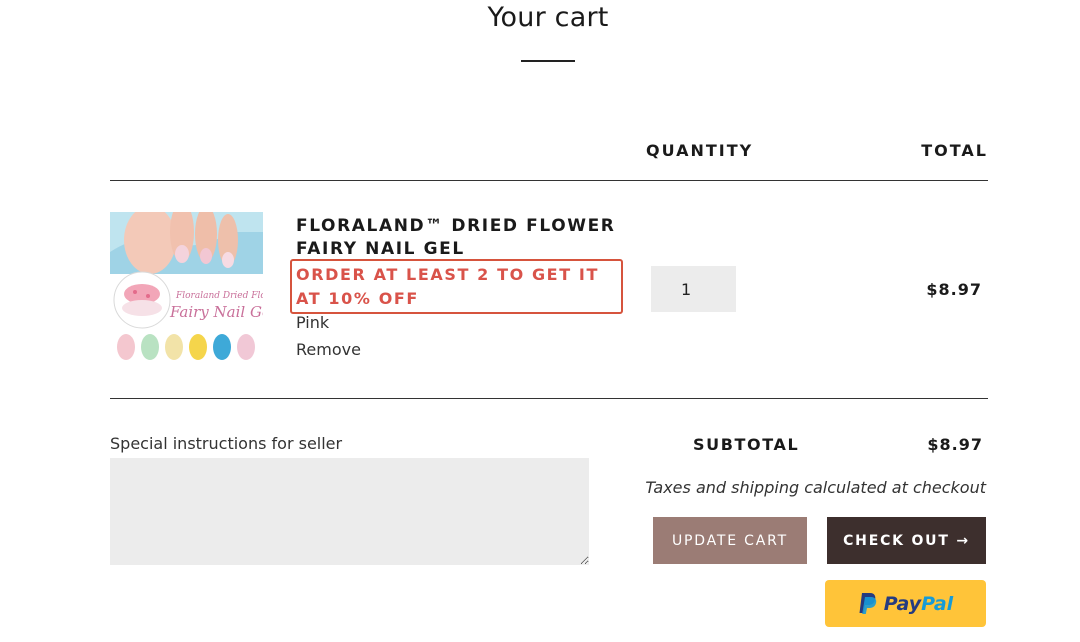 The image size is (1080, 642). I want to click on product-image: Floraland Dried Flower Fairy Nail Gel, so click(186, 288).